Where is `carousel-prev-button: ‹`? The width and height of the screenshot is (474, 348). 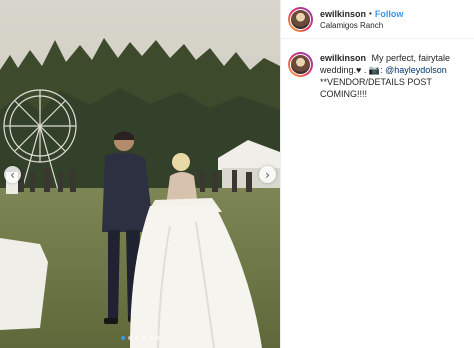
carousel-prev-button: ‹ is located at coordinates (12, 174).